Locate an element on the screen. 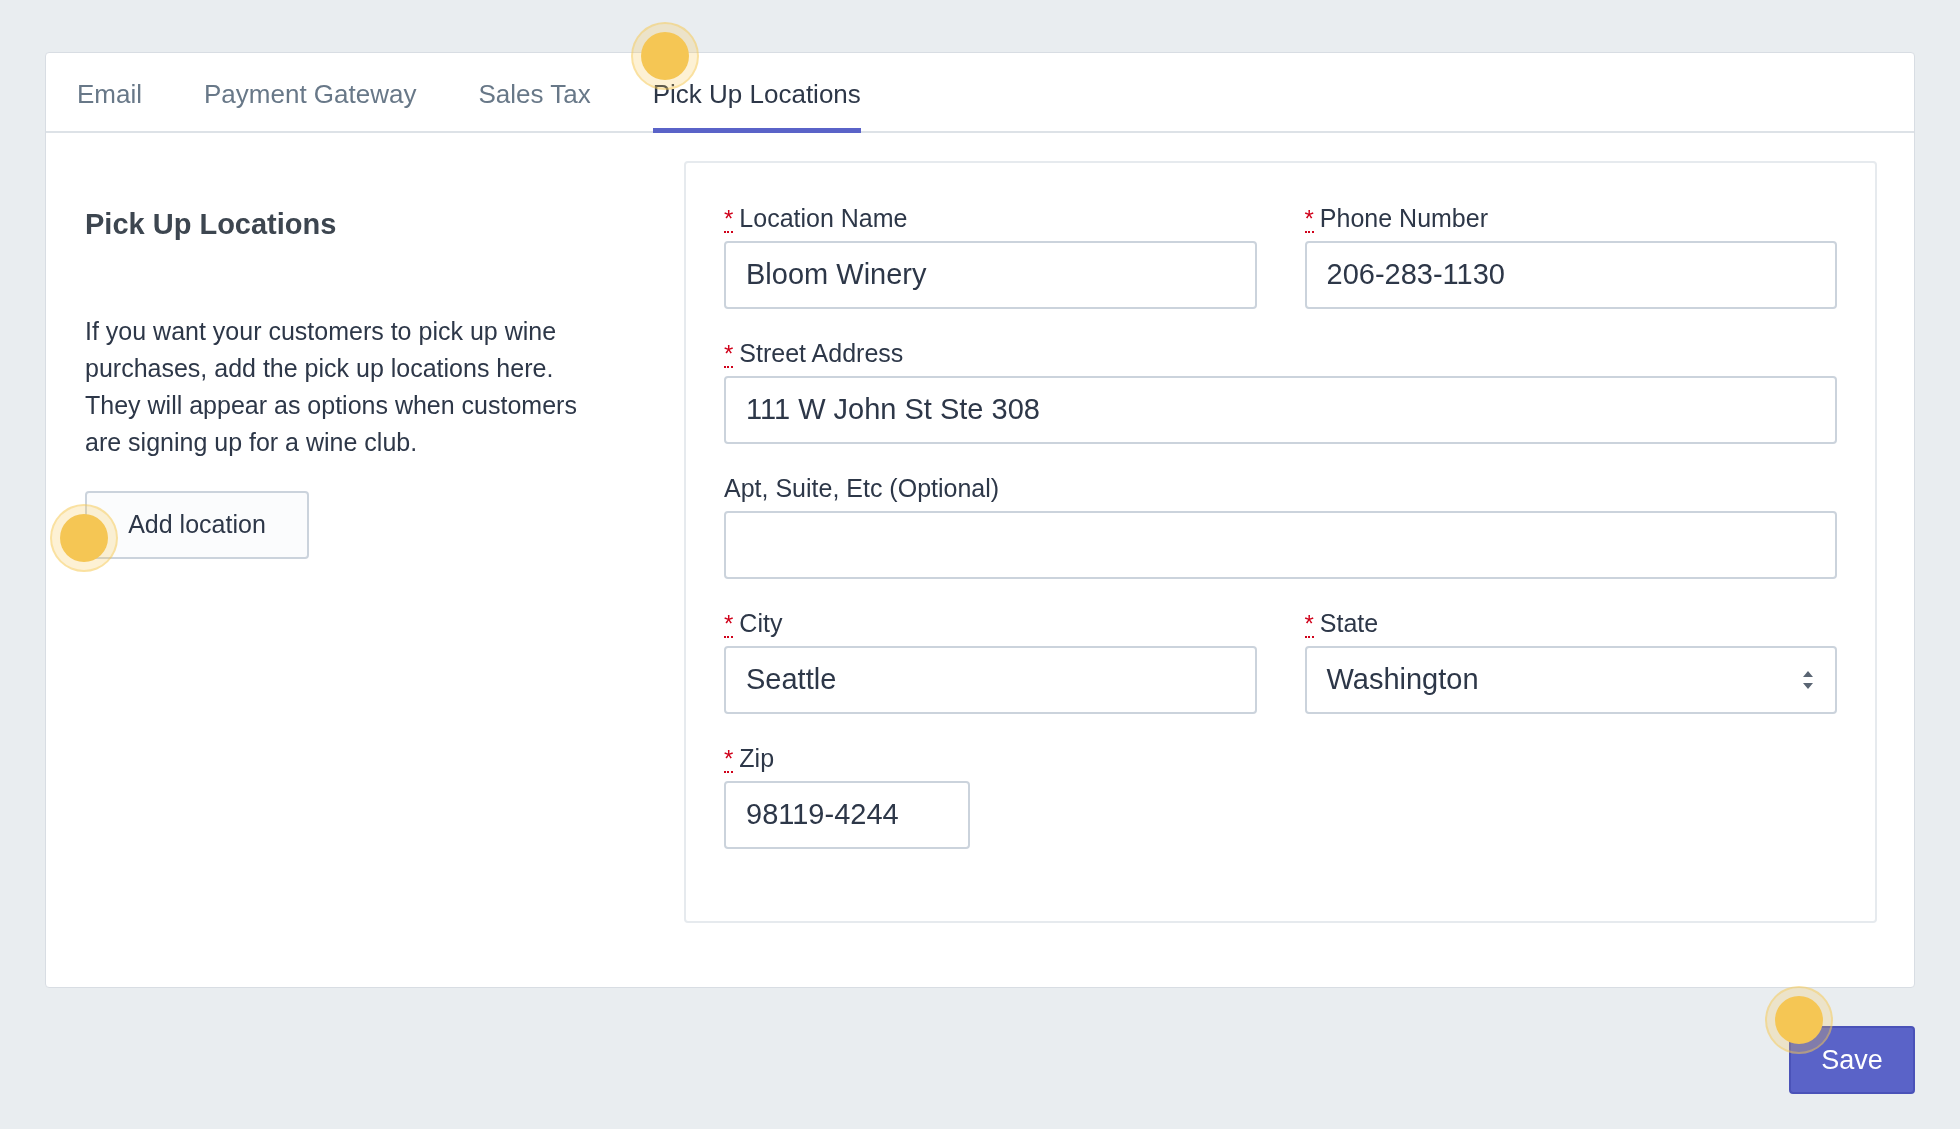  field-label: Street Address is located at coordinates (821, 353).